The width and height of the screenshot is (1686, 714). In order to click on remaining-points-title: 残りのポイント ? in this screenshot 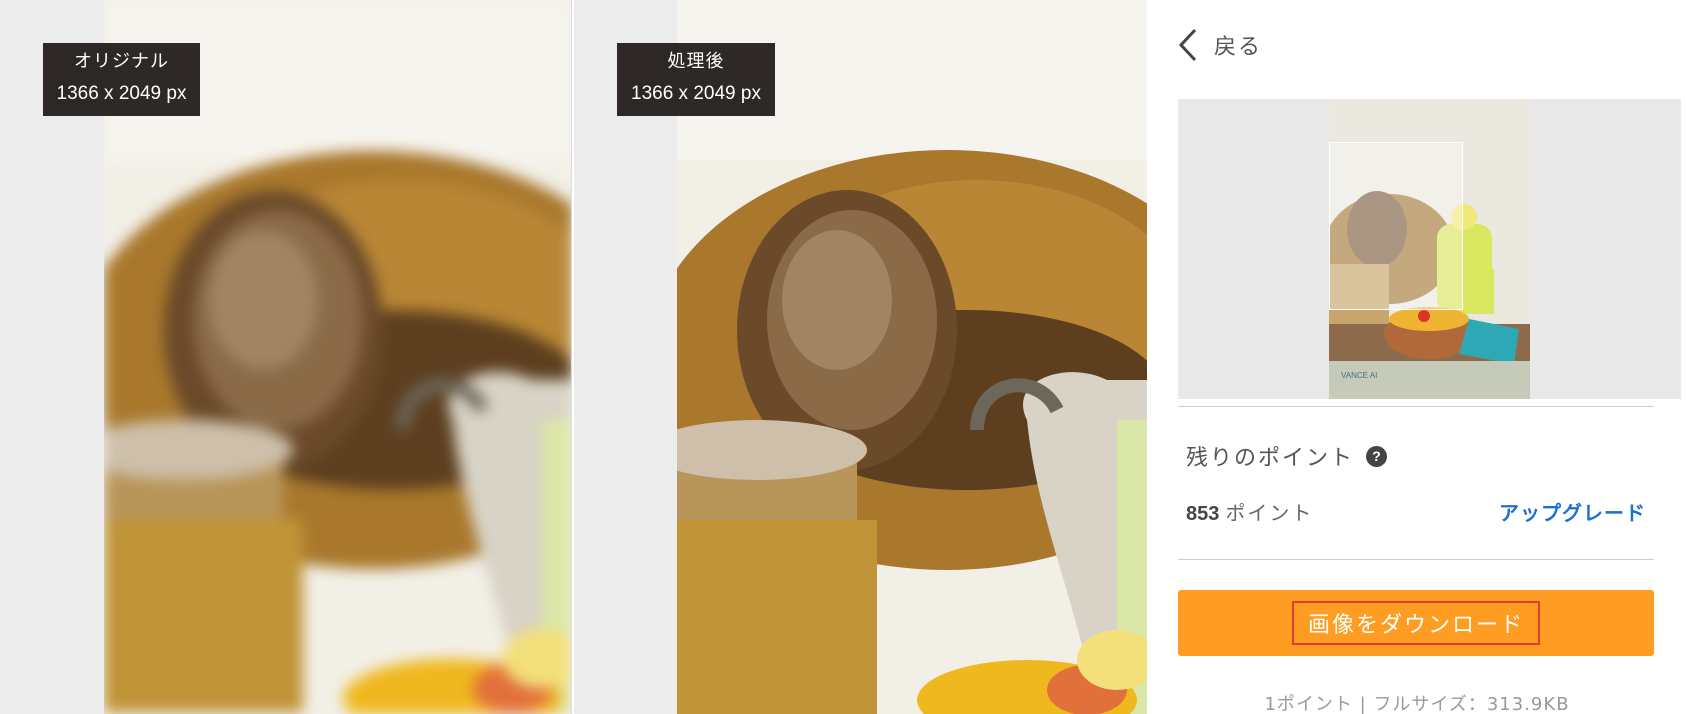, I will do `click(1287, 456)`.